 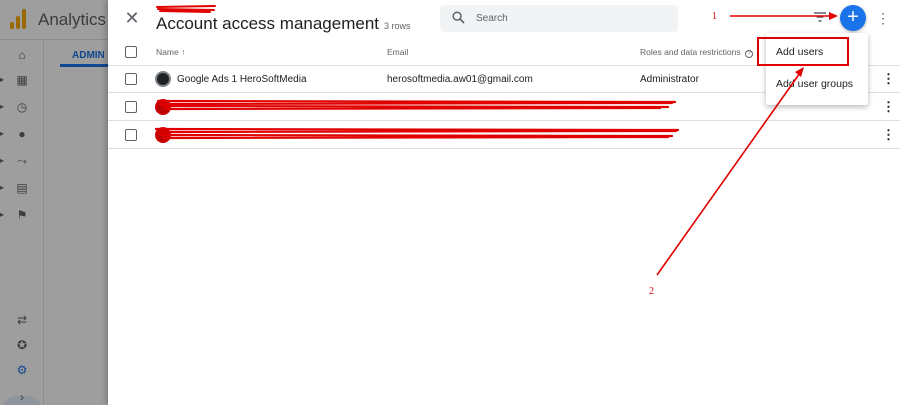 What do you see at coordinates (799, 52) in the screenshot?
I see `menu-item-add-users: Add users` at bounding box center [799, 52].